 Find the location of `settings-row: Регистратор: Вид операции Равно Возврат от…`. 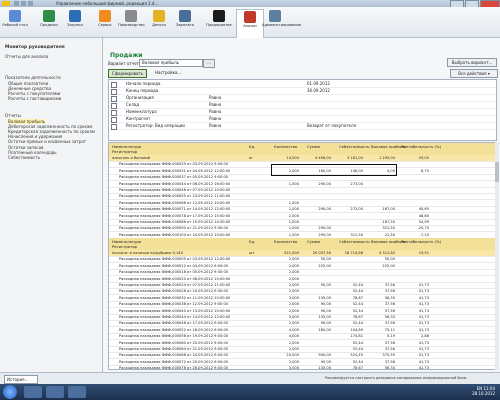

settings-row: Регистратор: Вид операции Равно Возврат от… is located at coordinates (302, 126).